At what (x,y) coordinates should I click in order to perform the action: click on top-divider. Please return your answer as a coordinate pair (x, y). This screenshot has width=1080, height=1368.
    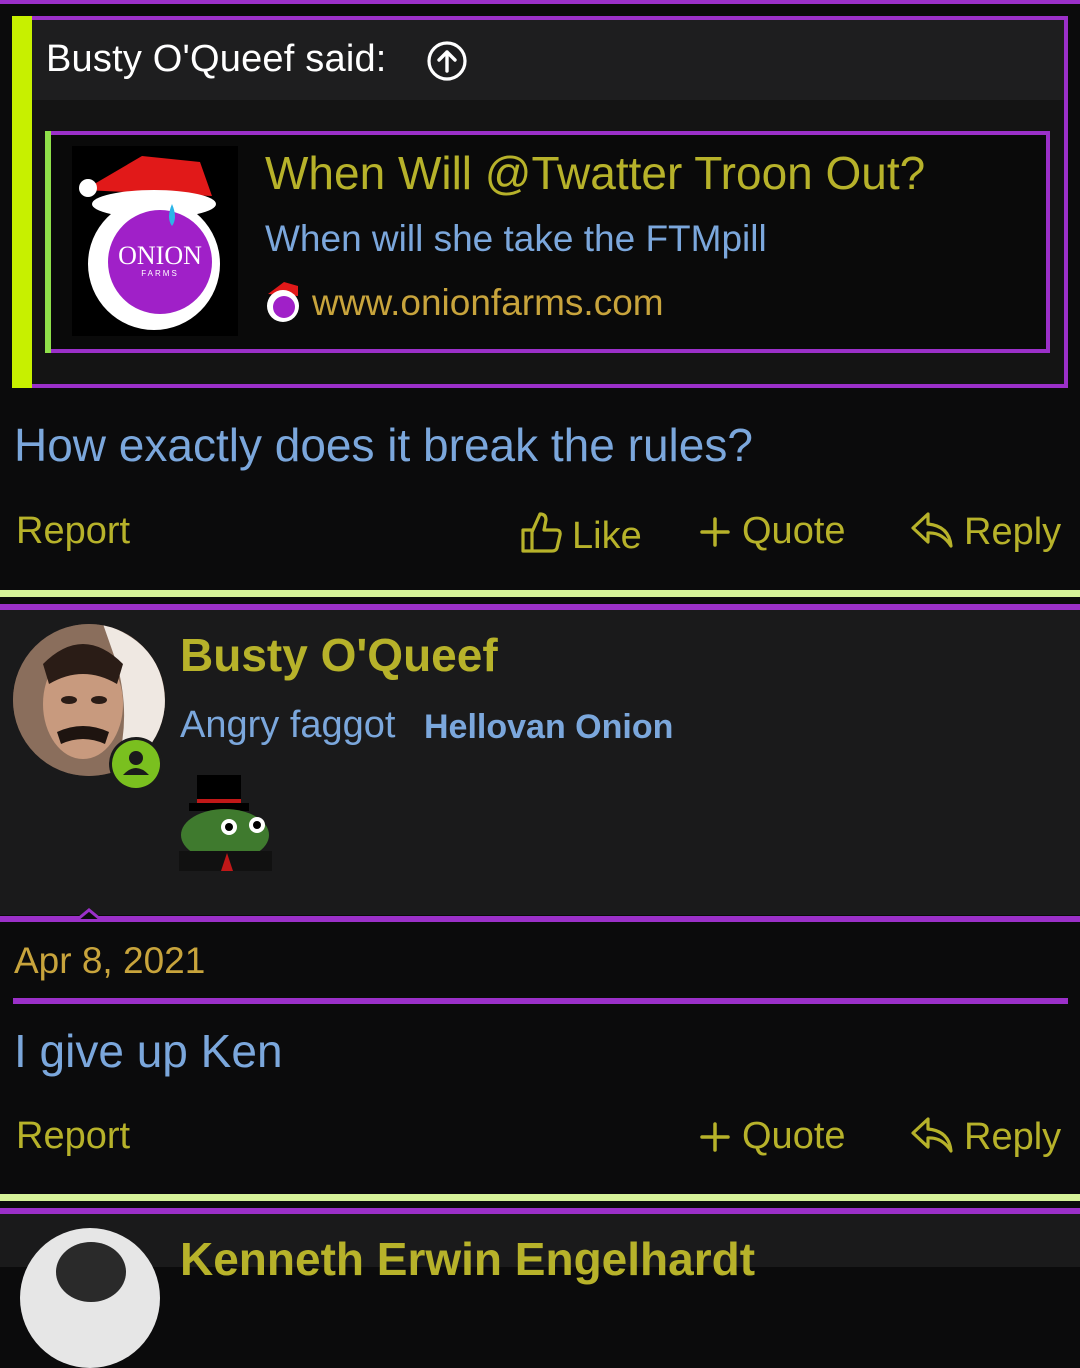
    Looking at the image, I should click on (540, 2).